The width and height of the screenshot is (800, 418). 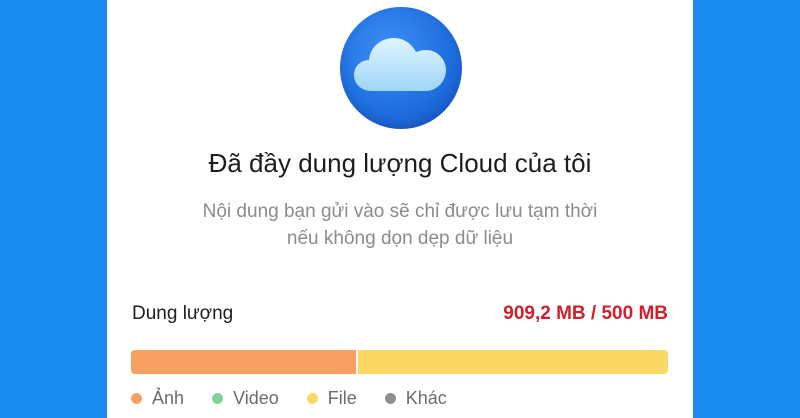 I want to click on legend-label: Ảnh, so click(x=168, y=398).